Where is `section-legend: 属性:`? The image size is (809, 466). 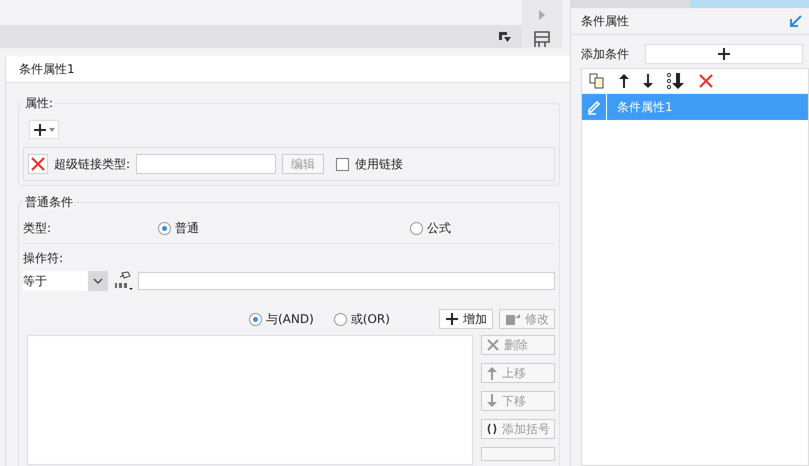 section-legend: 属性: is located at coordinates (39, 103).